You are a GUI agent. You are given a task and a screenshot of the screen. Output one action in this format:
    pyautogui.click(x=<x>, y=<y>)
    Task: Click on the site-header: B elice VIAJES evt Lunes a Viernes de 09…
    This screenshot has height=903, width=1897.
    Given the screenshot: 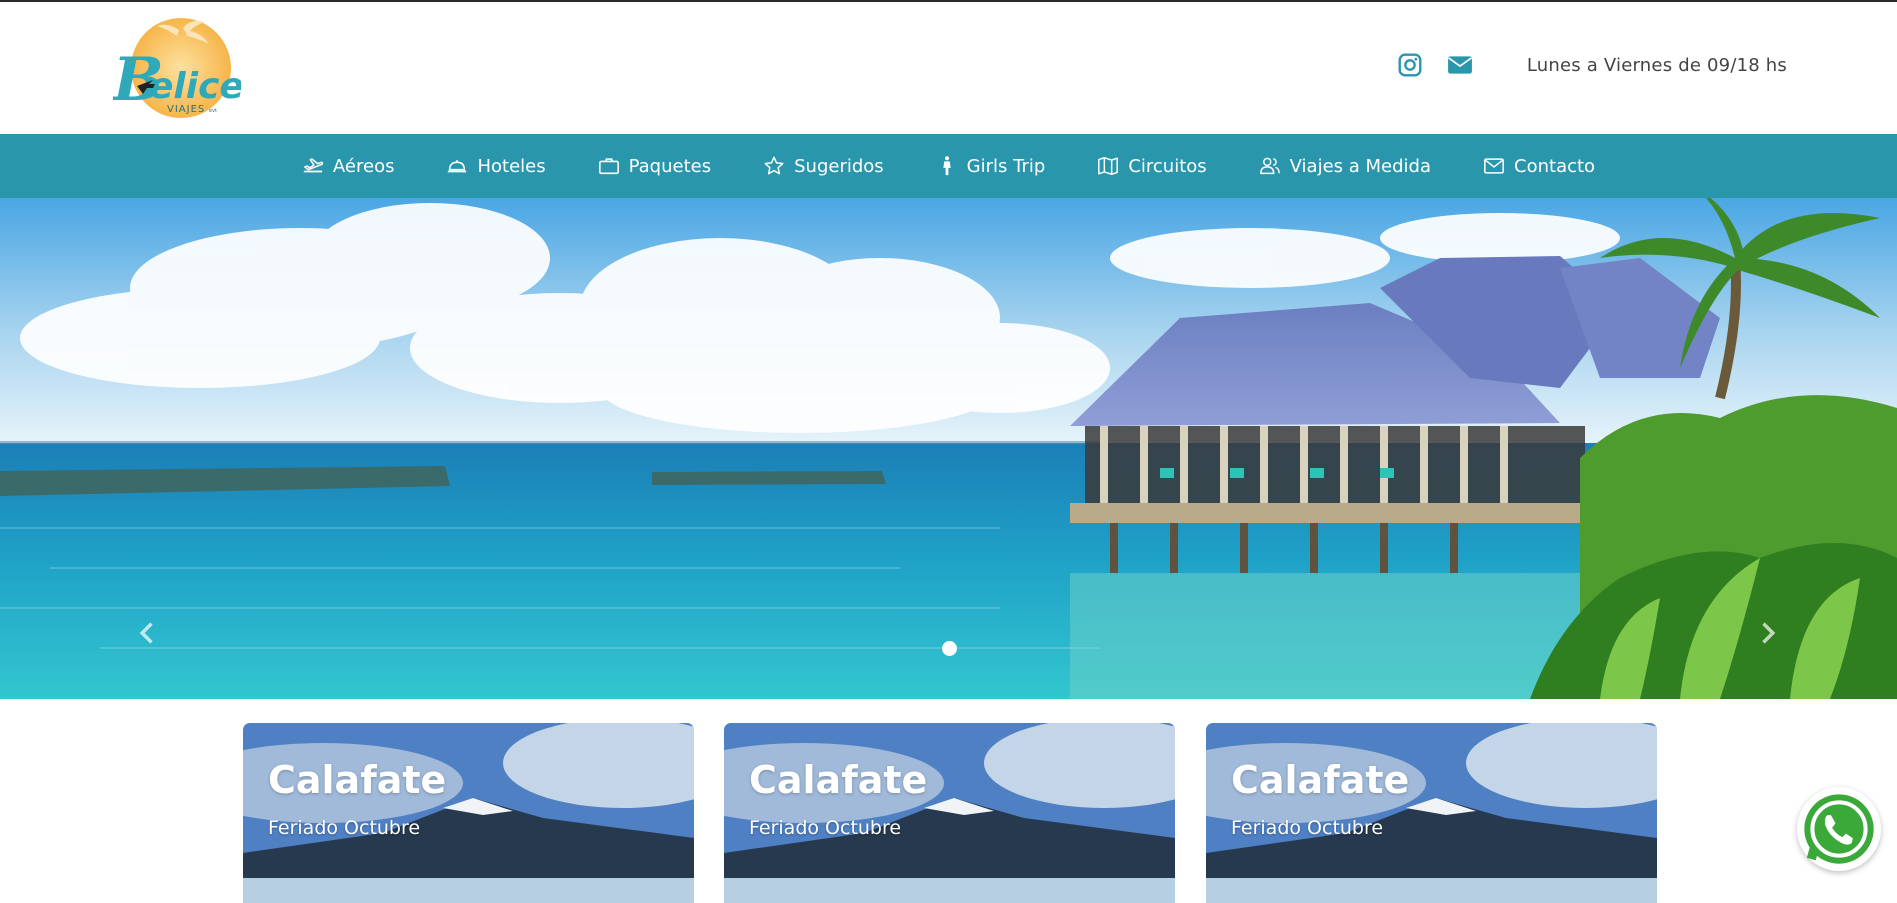 What is the action you would take?
    pyautogui.click(x=948, y=68)
    